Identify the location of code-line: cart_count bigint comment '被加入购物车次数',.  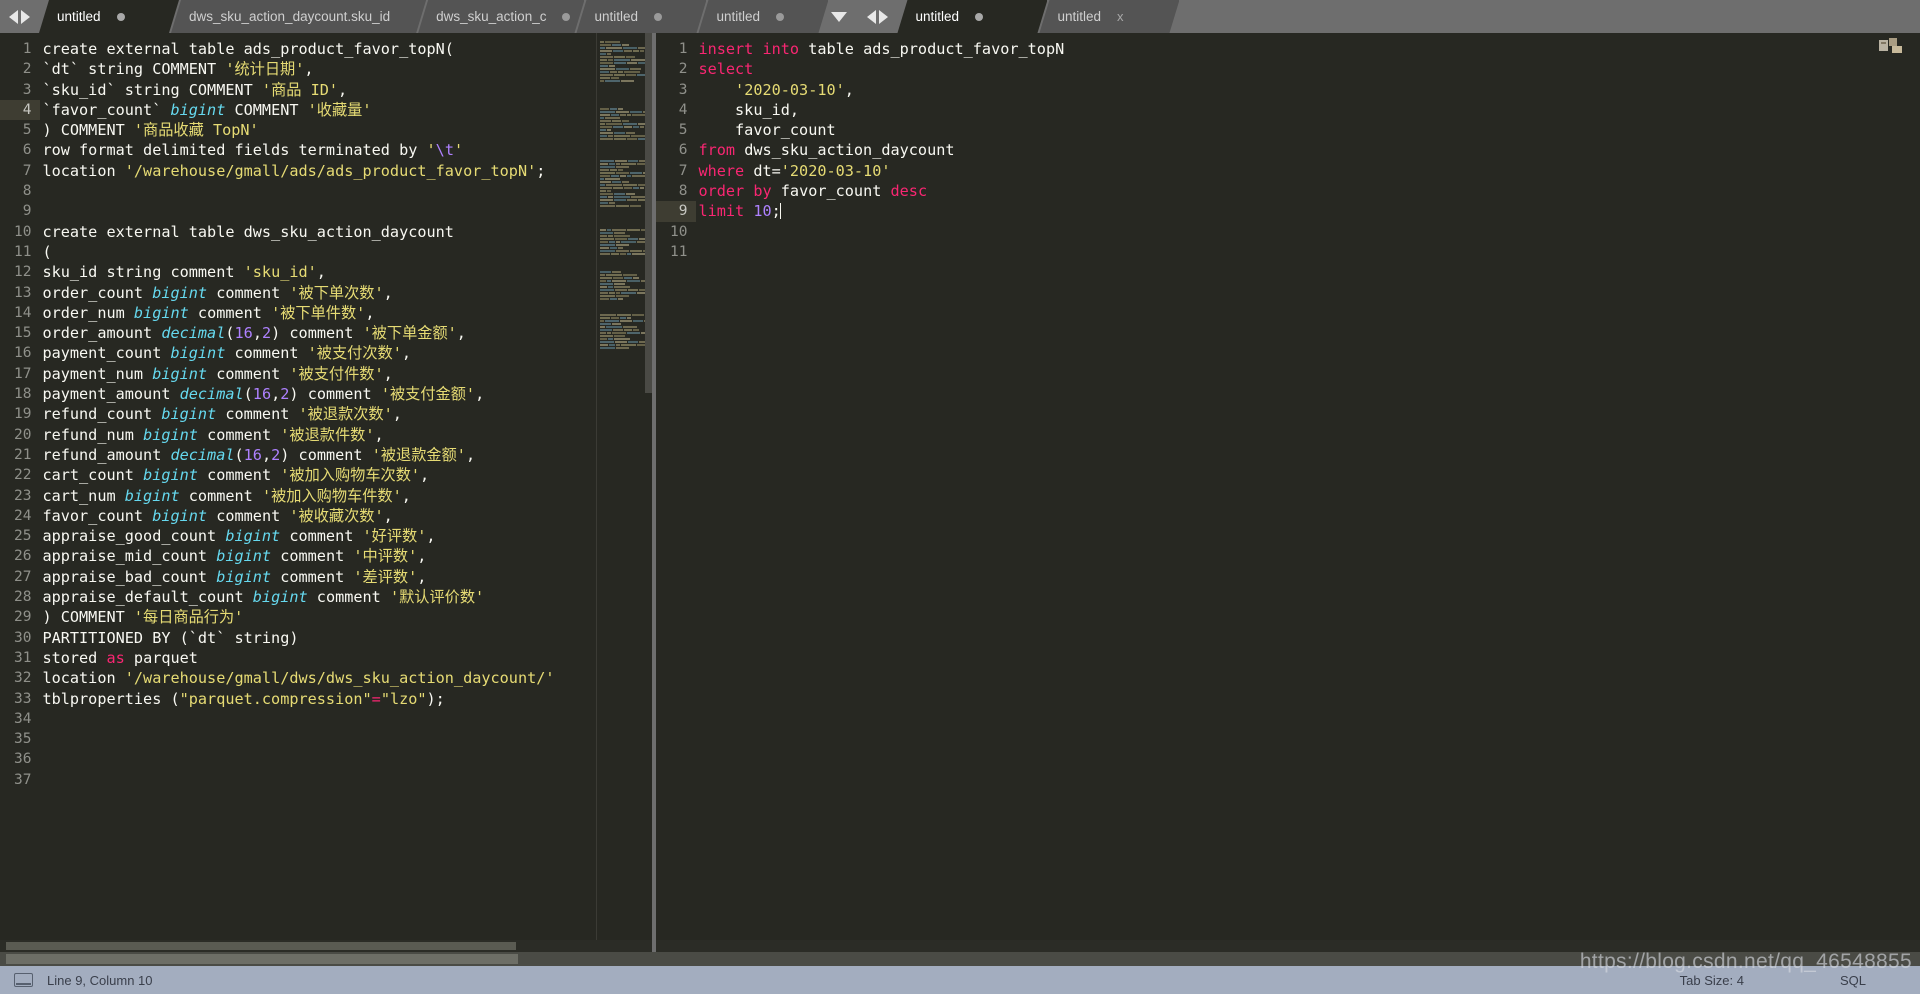
(318, 475).